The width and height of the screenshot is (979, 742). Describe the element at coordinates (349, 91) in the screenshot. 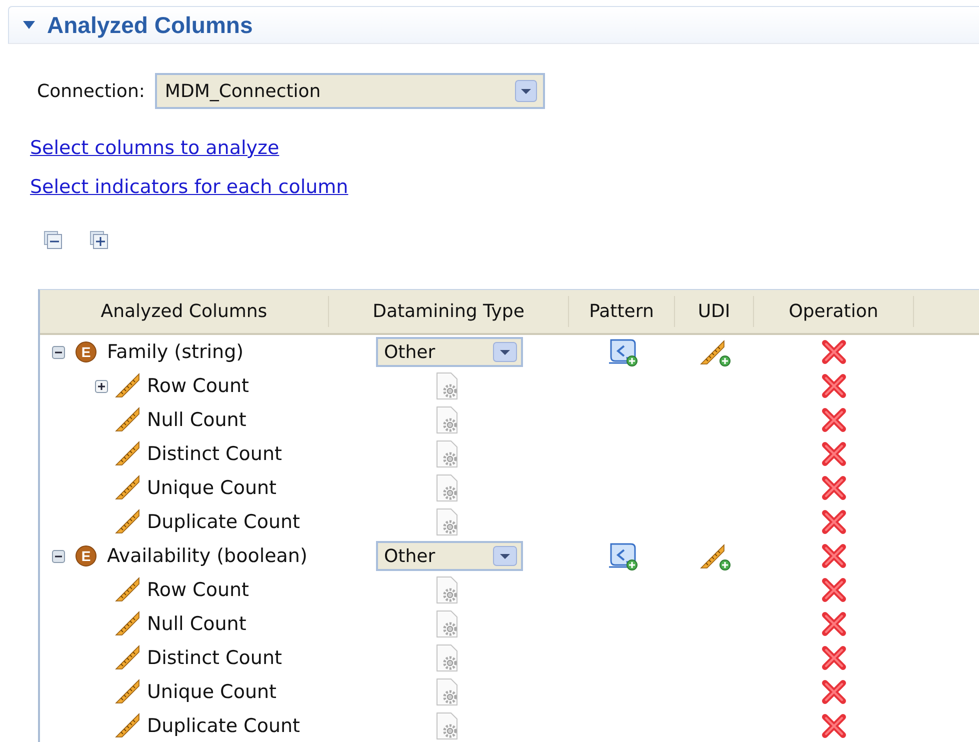

I see `connection-dropdown: MDM_Connection` at that location.